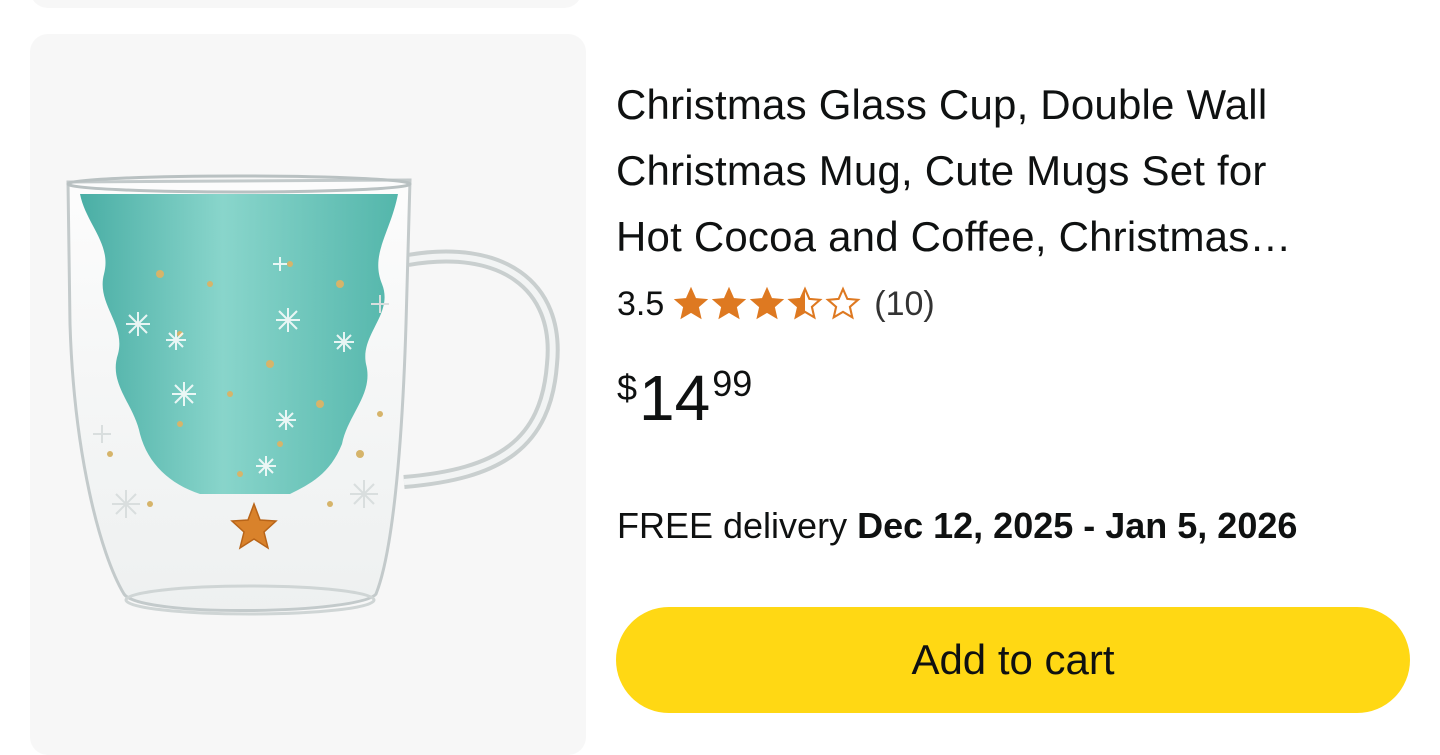 Image resolution: width=1440 pixels, height=755 pixels. I want to click on product-title-line: Christmas Mug, Cute Mugs Set for, so click(996, 171).